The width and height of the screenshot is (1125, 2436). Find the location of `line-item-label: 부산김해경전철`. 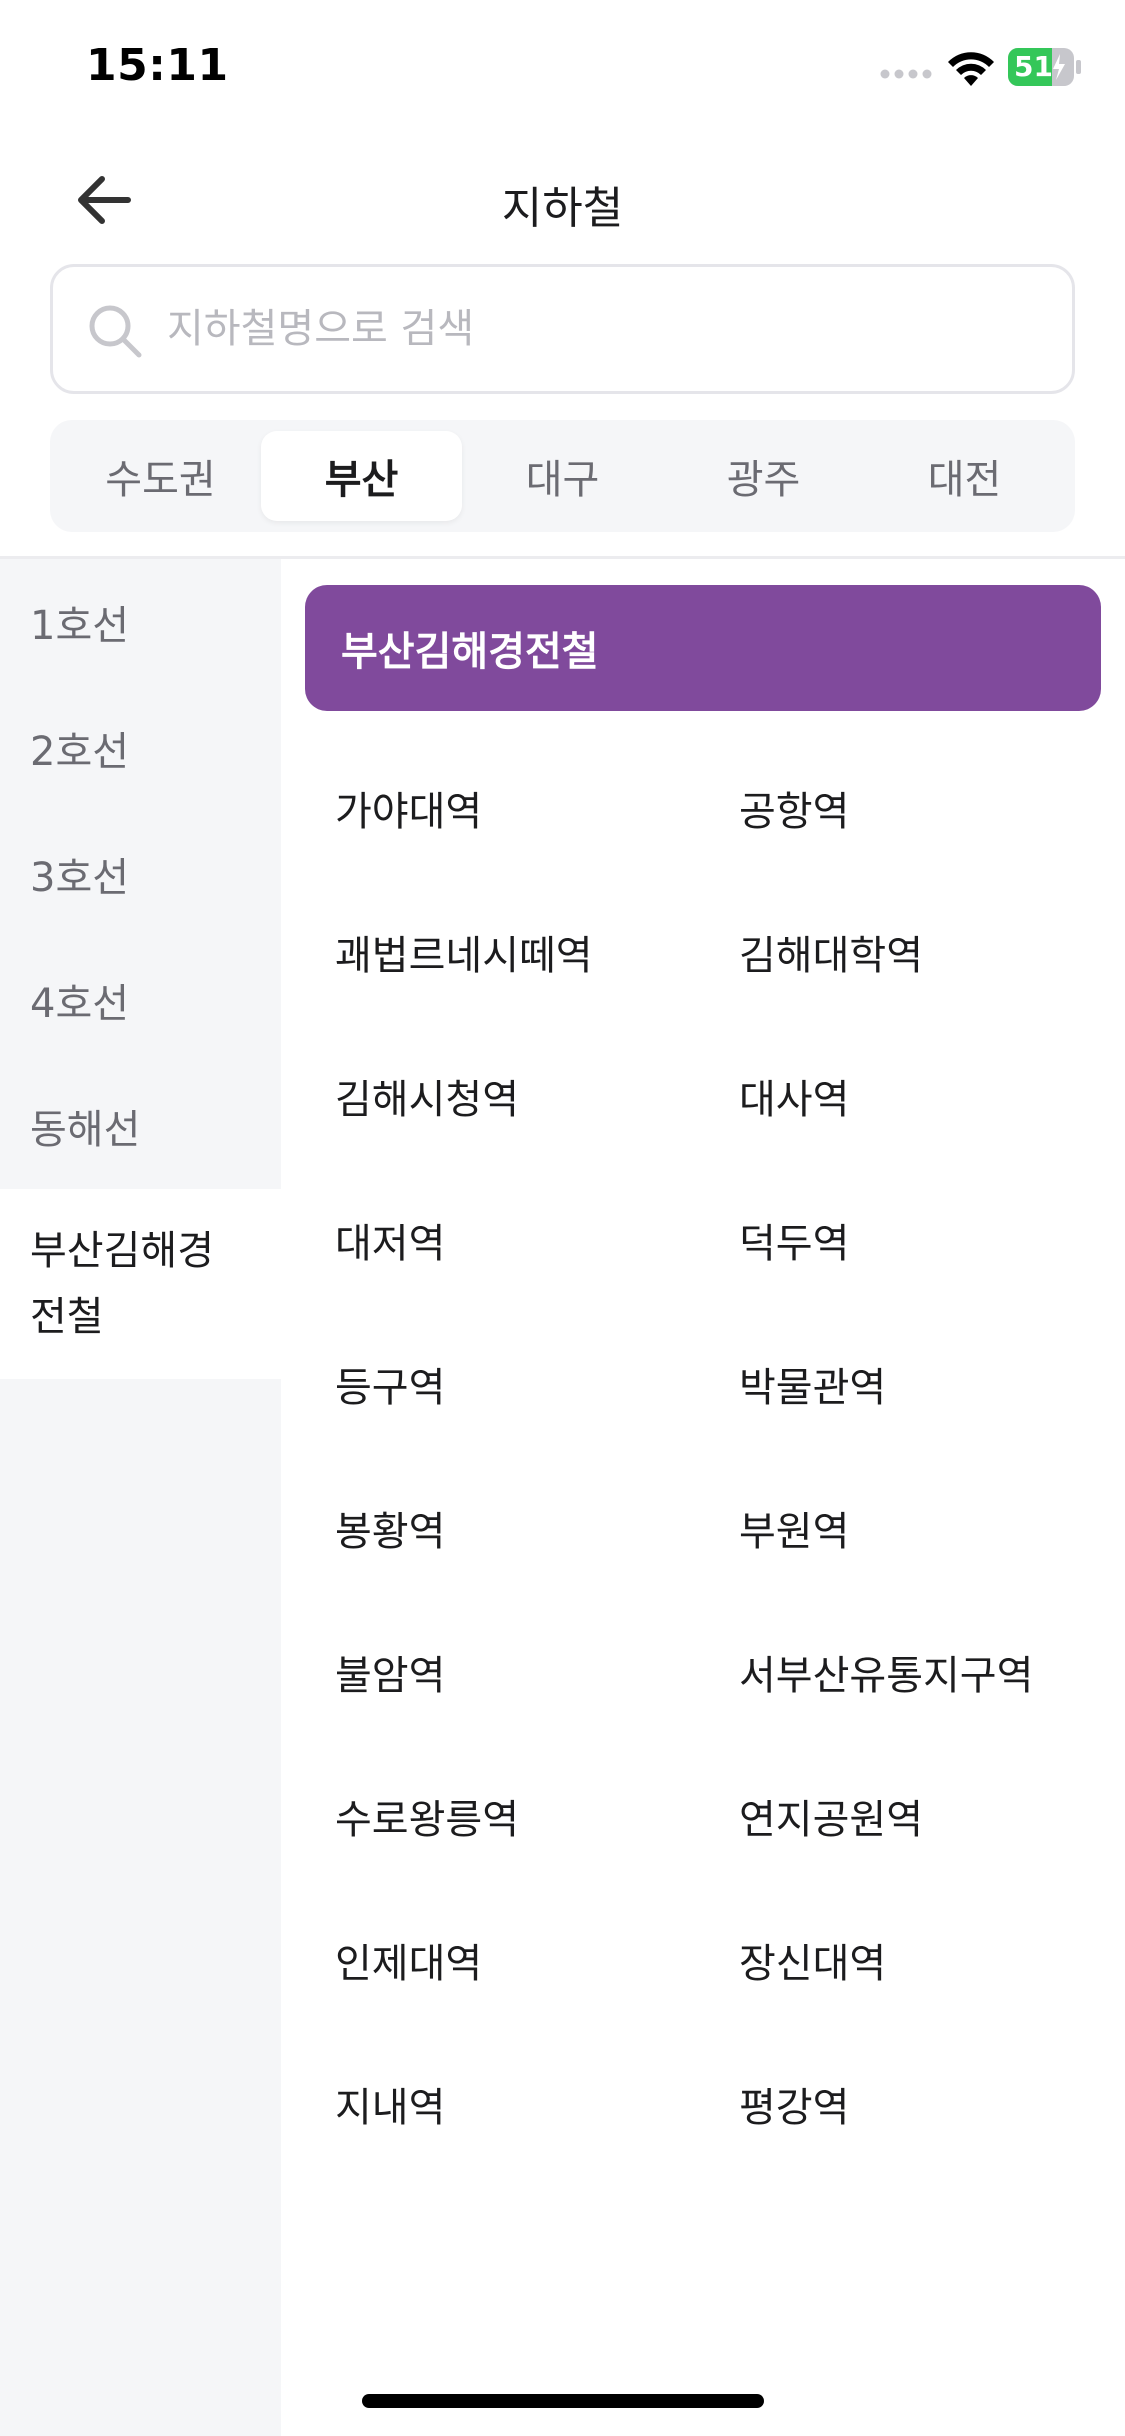

line-item-label: 부산김해경전철 is located at coordinates (122, 1284).